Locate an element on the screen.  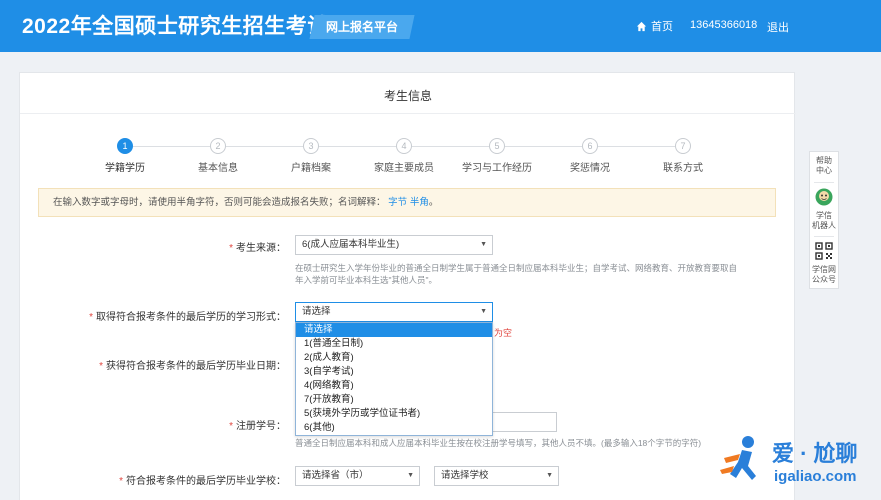
province-select: 请选择省（市） ▼ is located at coordinates (357, 476).